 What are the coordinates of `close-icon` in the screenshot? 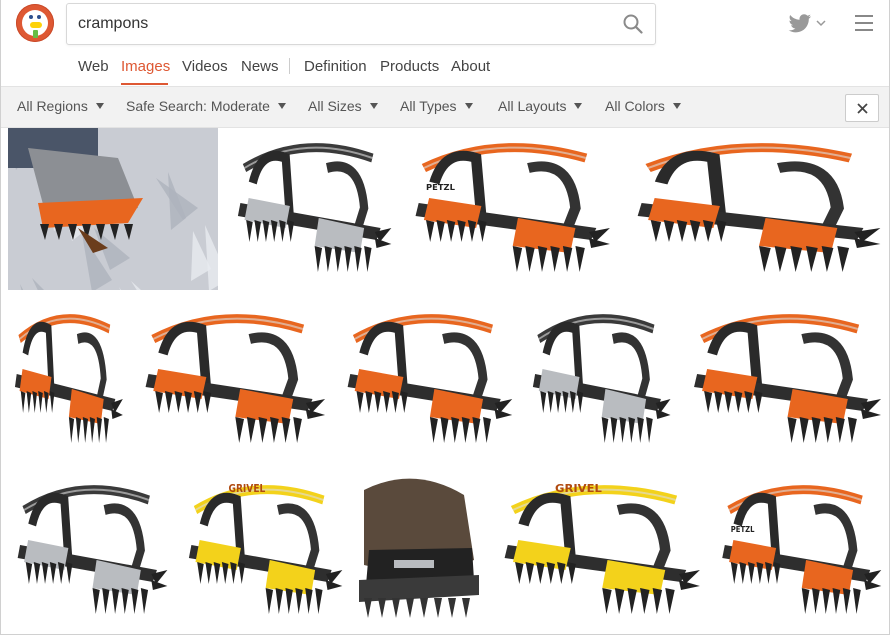 It's located at (862, 108).